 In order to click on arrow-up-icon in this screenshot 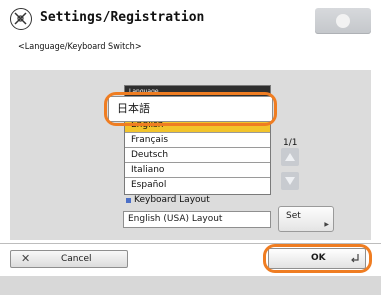, I will do `click(290, 157)`.